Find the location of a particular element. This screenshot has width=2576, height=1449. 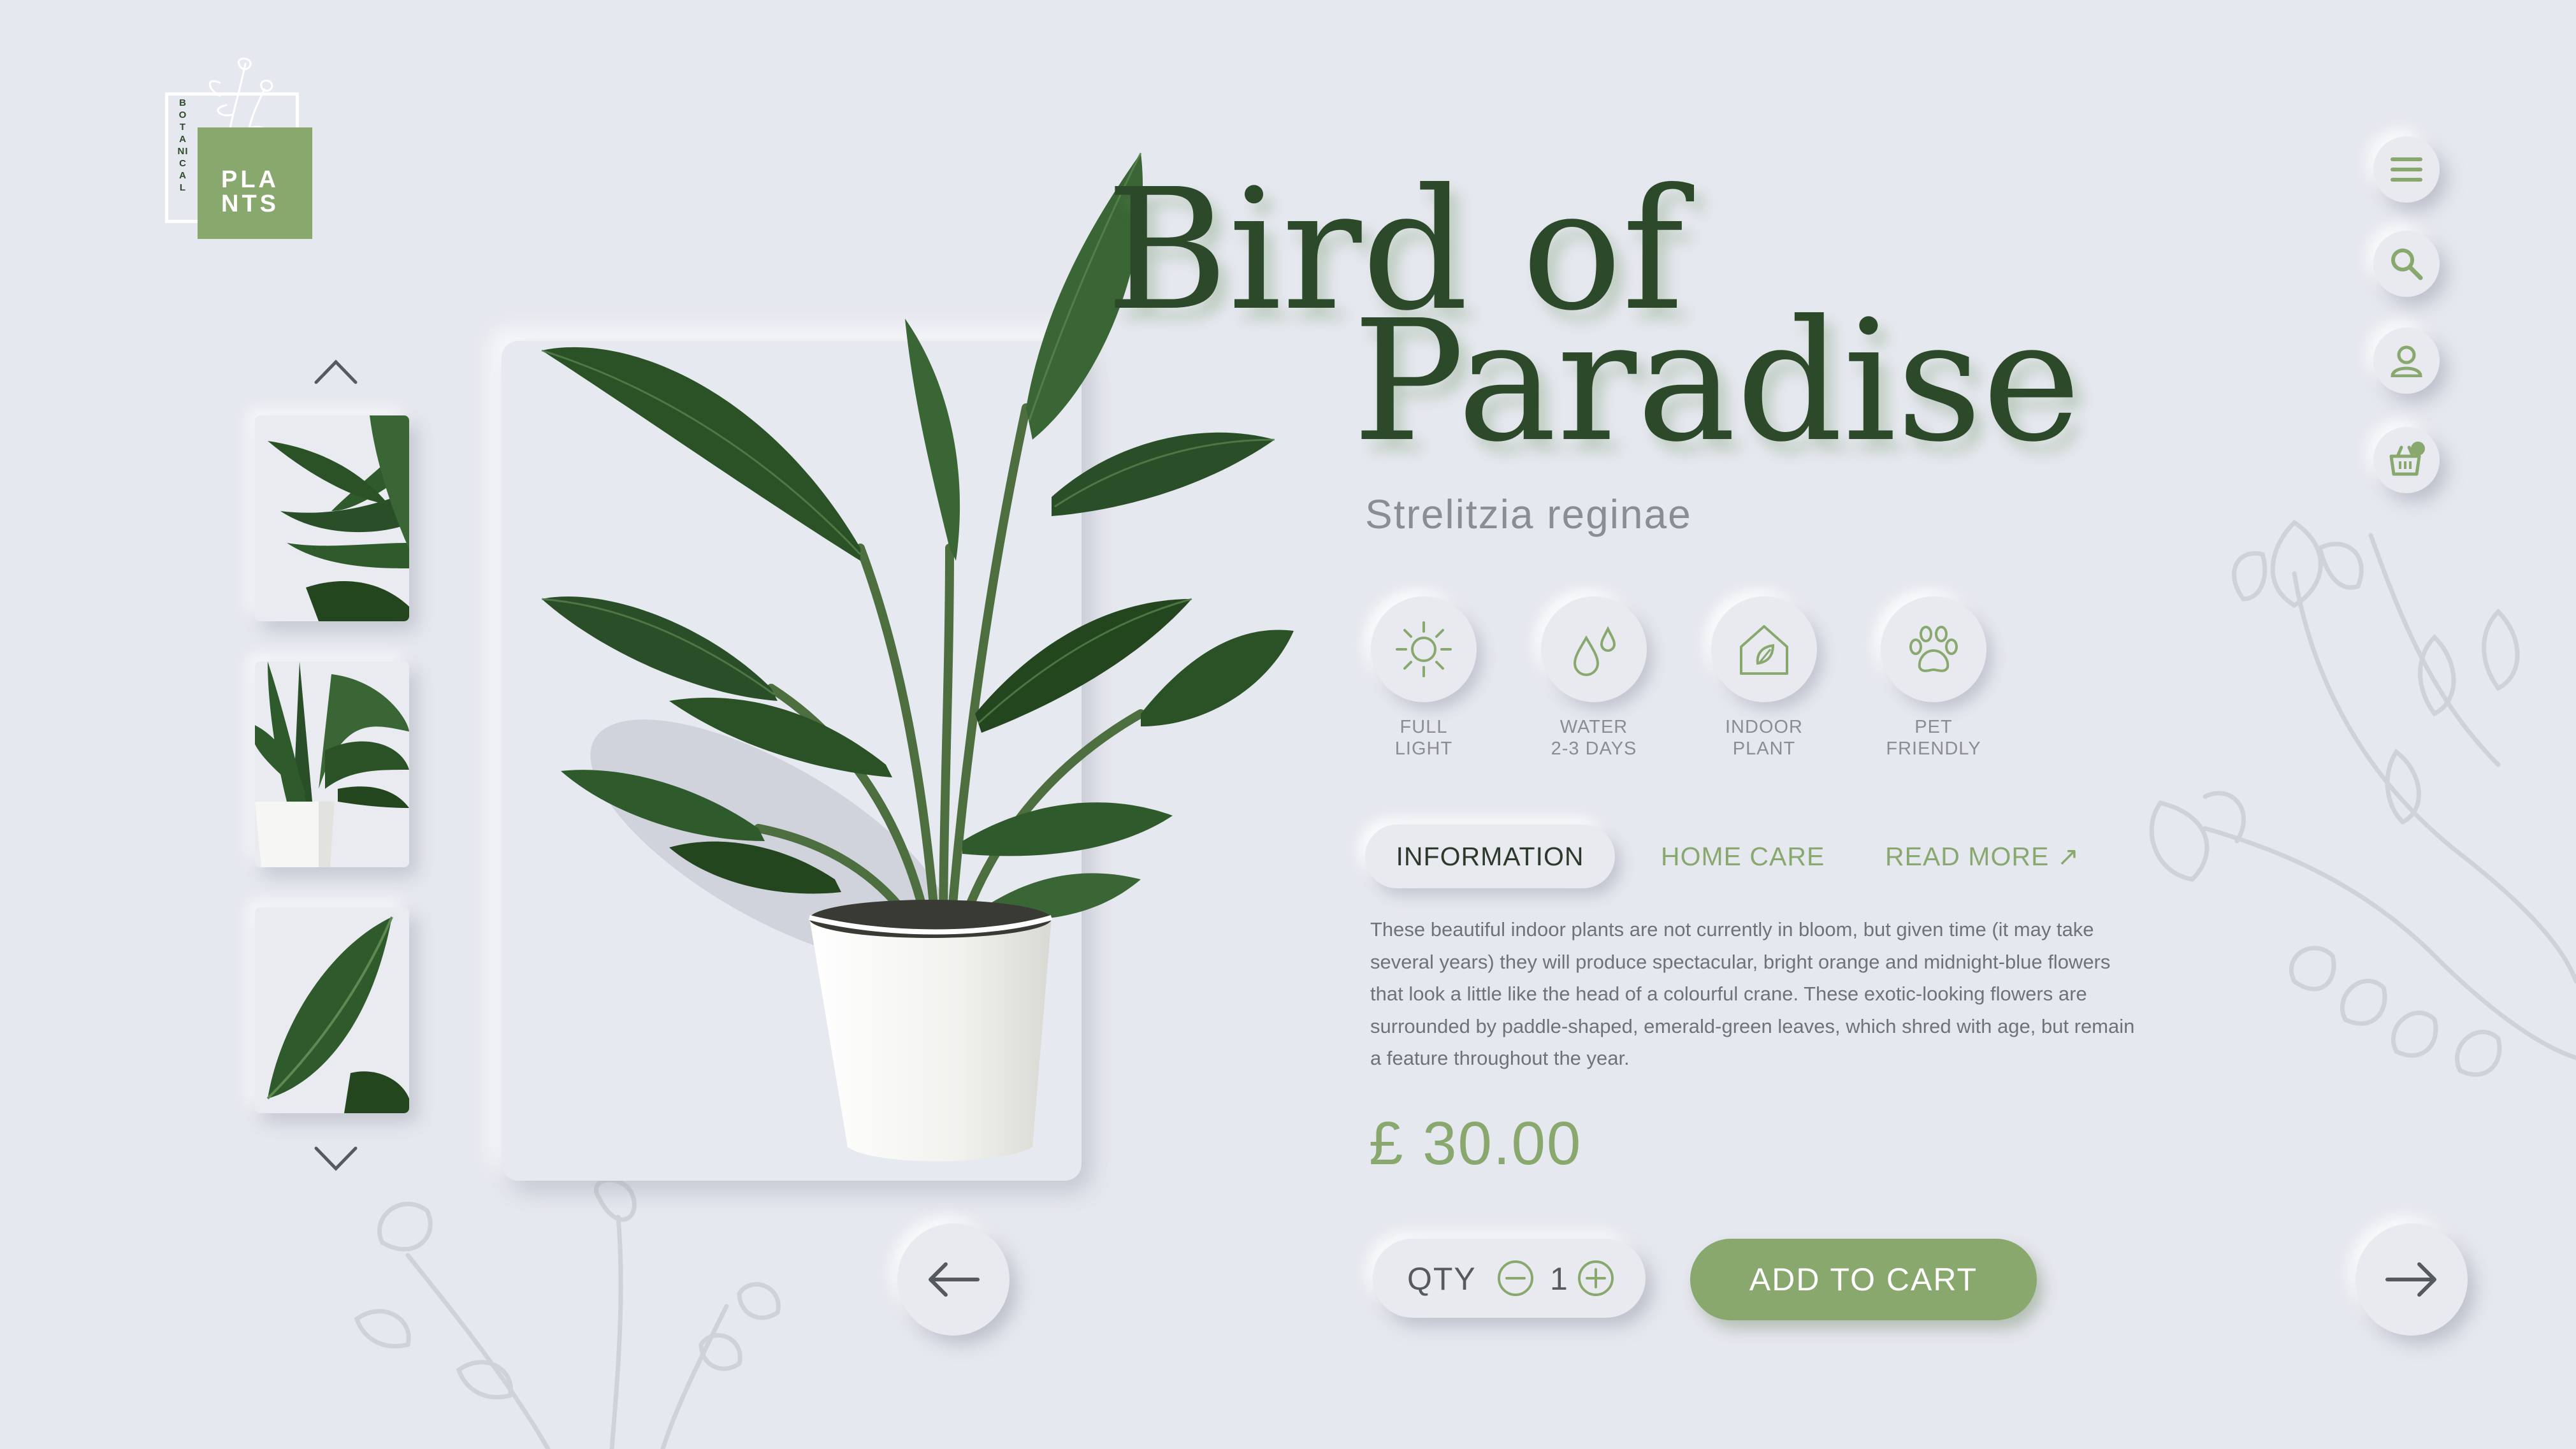

basket-icon is located at coordinates (2407, 459).